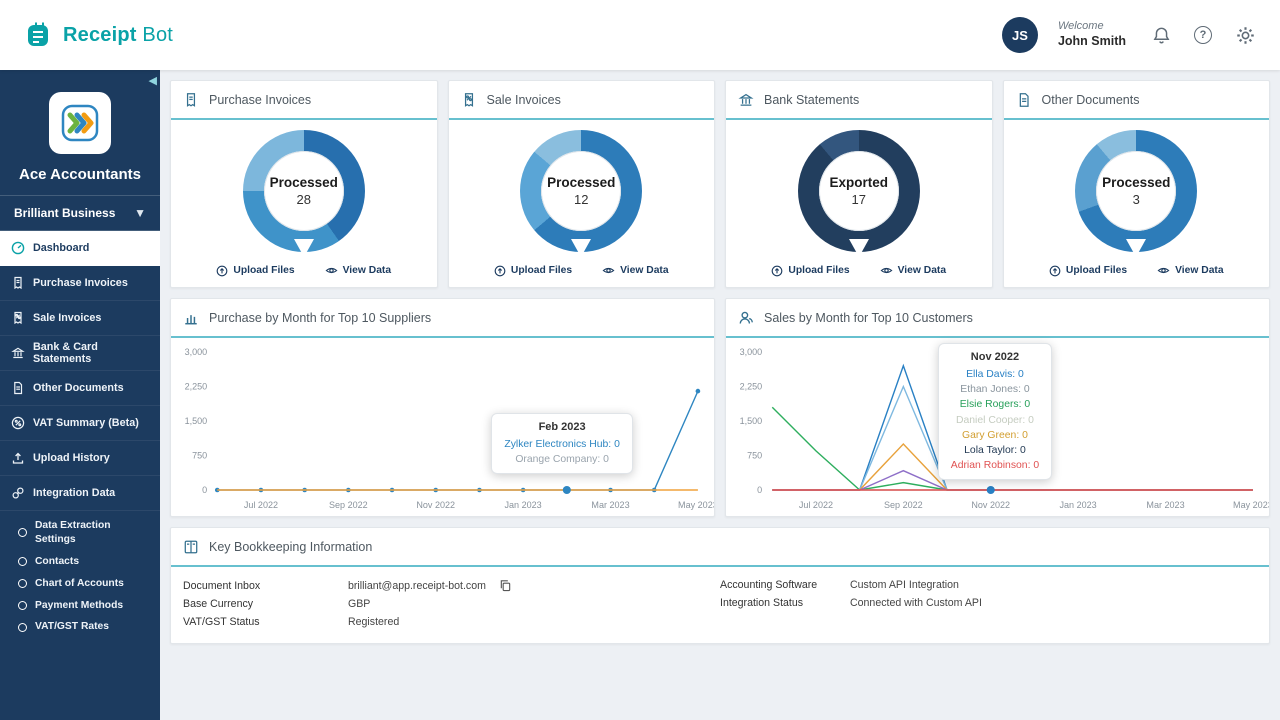 This screenshot has width=1280, height=720. What do you see at coordinates (1091, 41) in the screenshot?
I see `user-name: John Smith` at bounding box center [1091, 41].